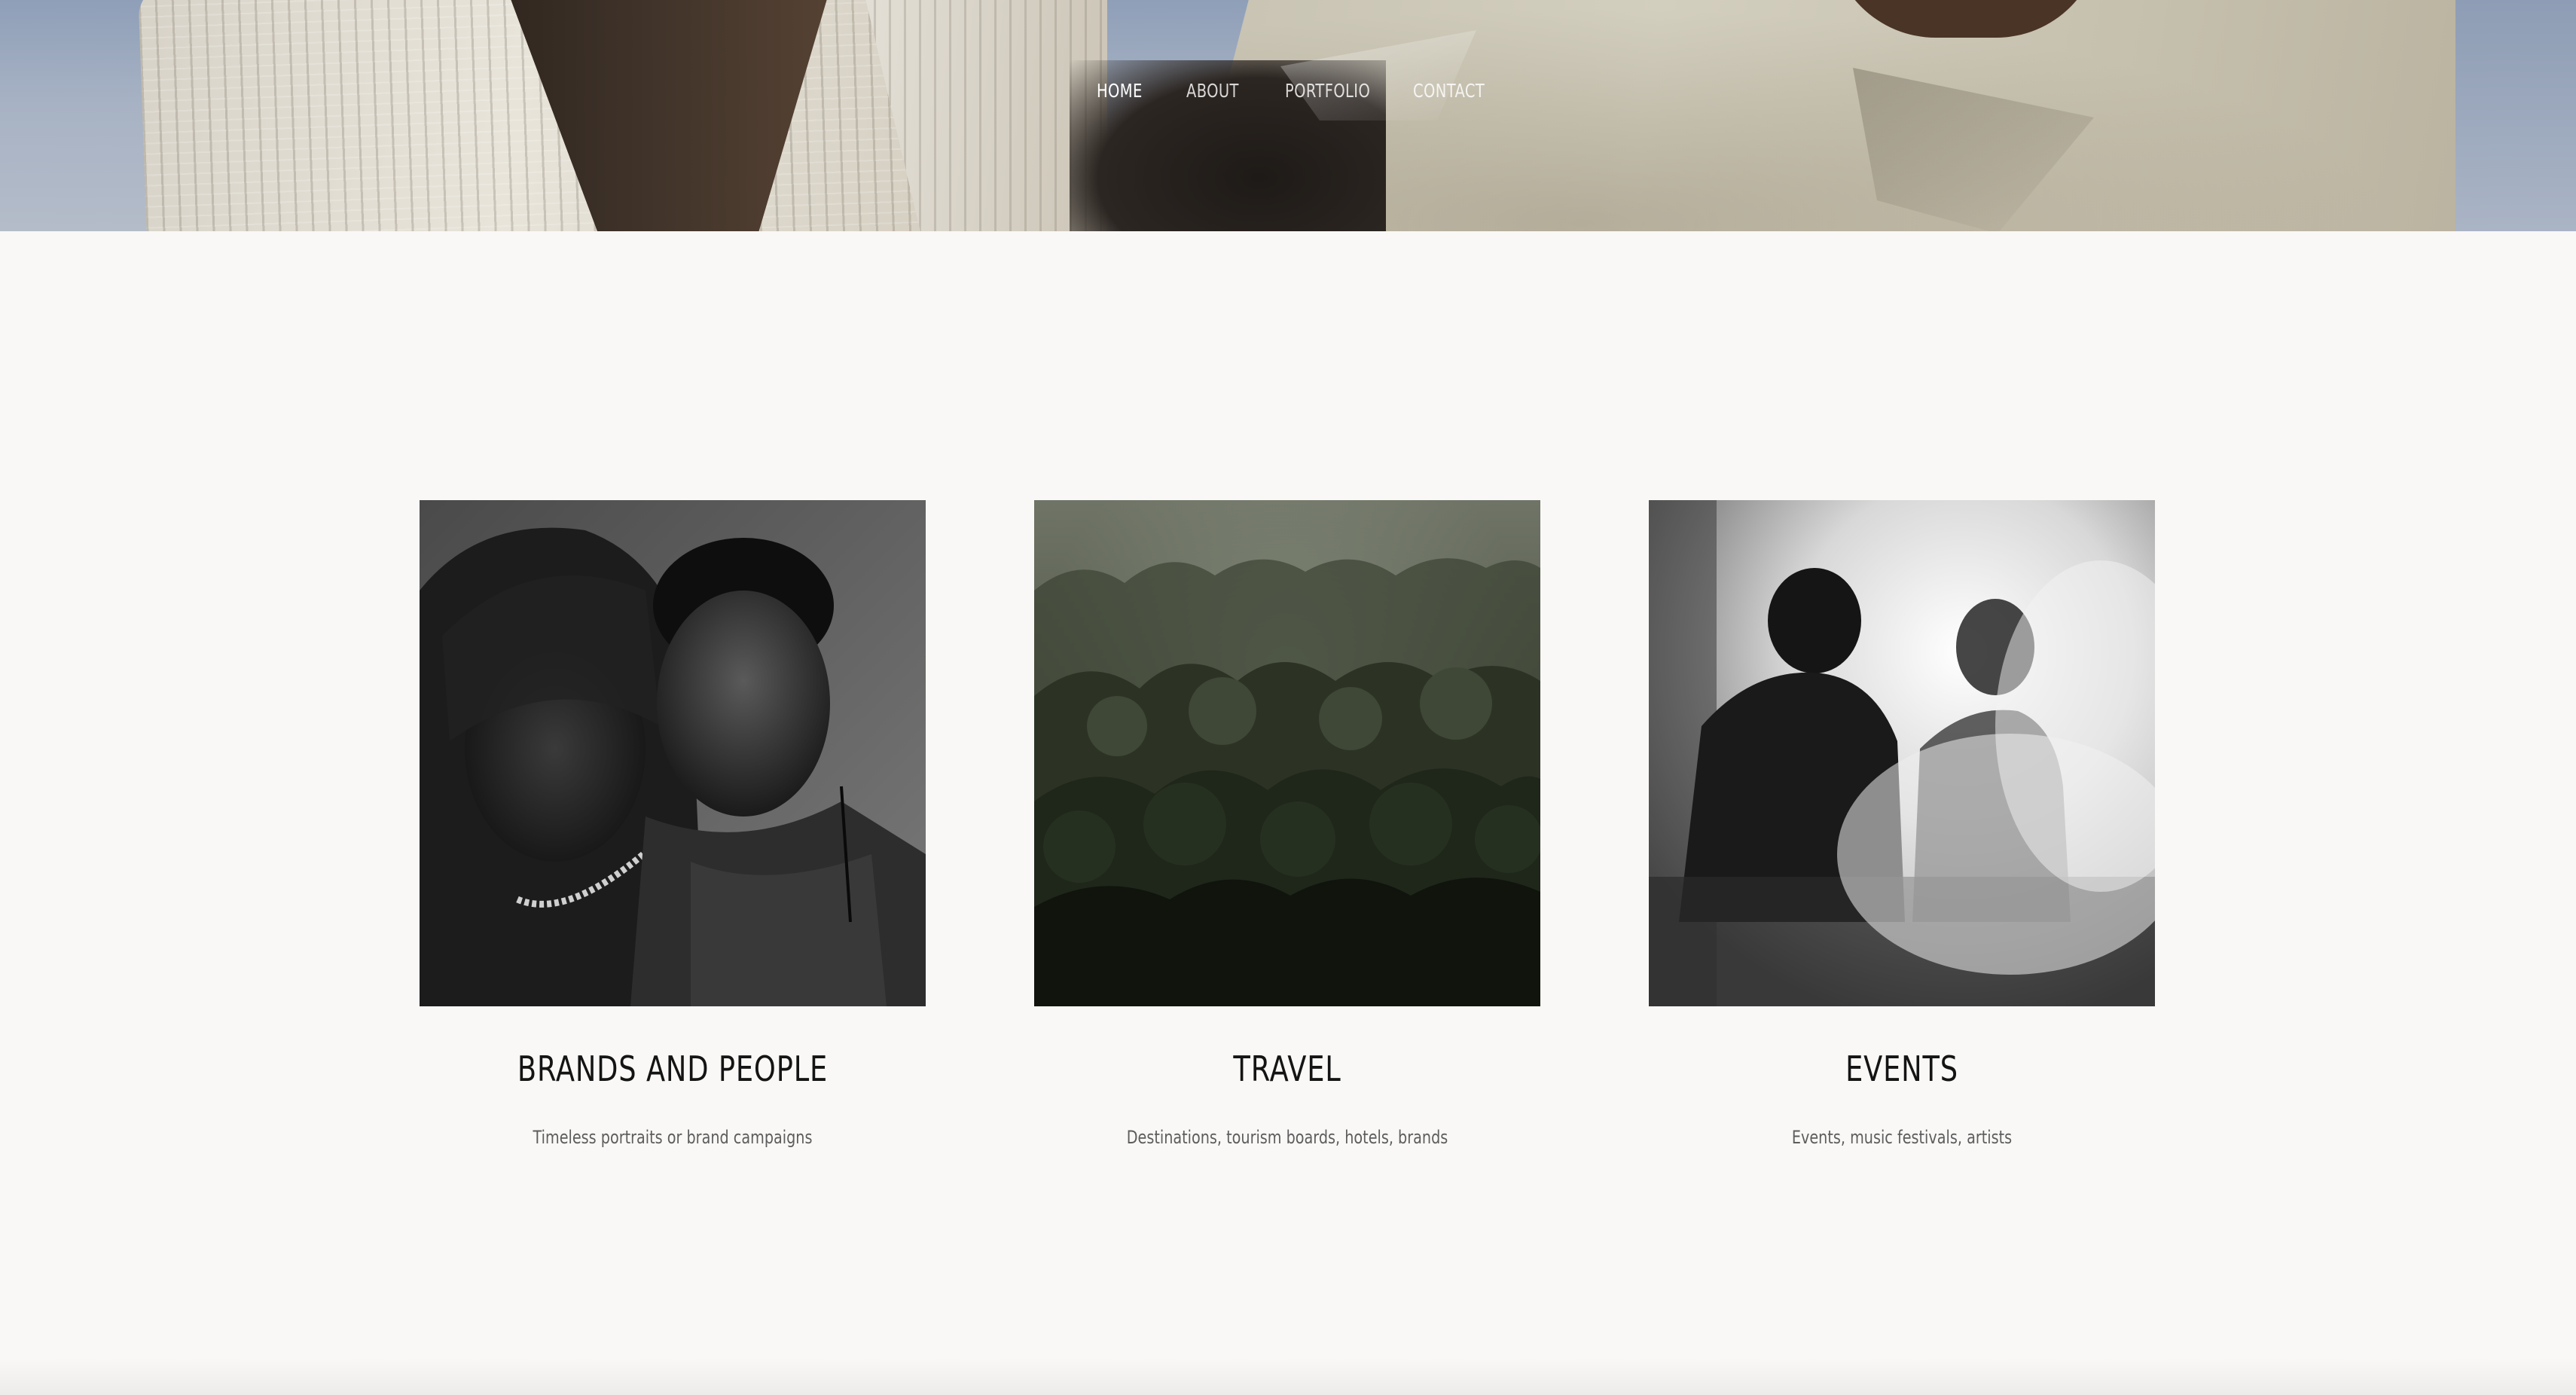  I want to click on bottom-shadow, so click(1288, 1376).